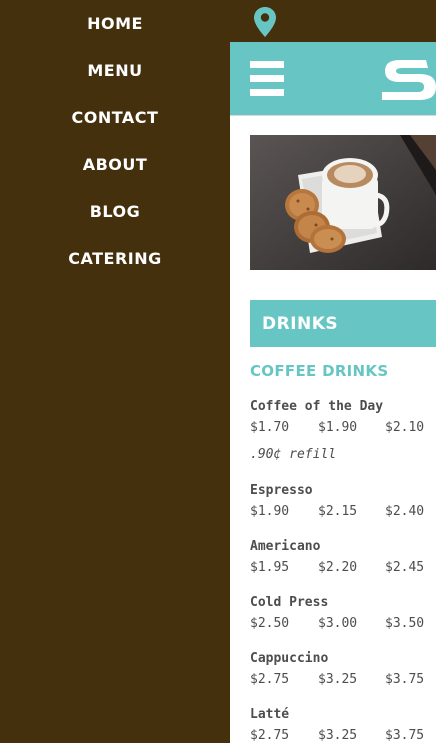 The image size is (436, 743). Describe the element at coordinates (270, 511) in the screenshot. I see `menu-item-price-small: $1.90` at that location.